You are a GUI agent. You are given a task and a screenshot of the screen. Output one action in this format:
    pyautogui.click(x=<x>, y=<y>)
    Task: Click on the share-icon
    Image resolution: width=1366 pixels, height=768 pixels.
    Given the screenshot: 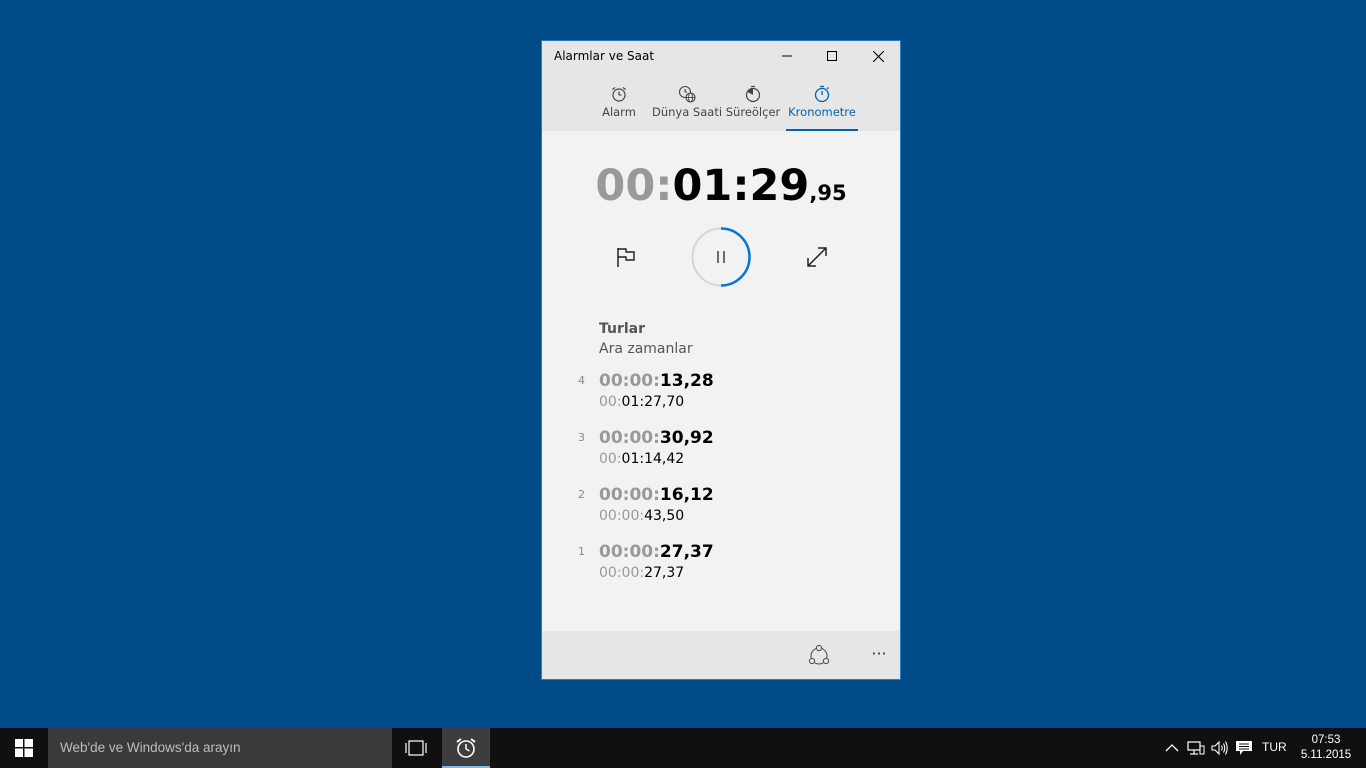 What is the action you would take?
    pyautogui.click(x=819, y=654)
    